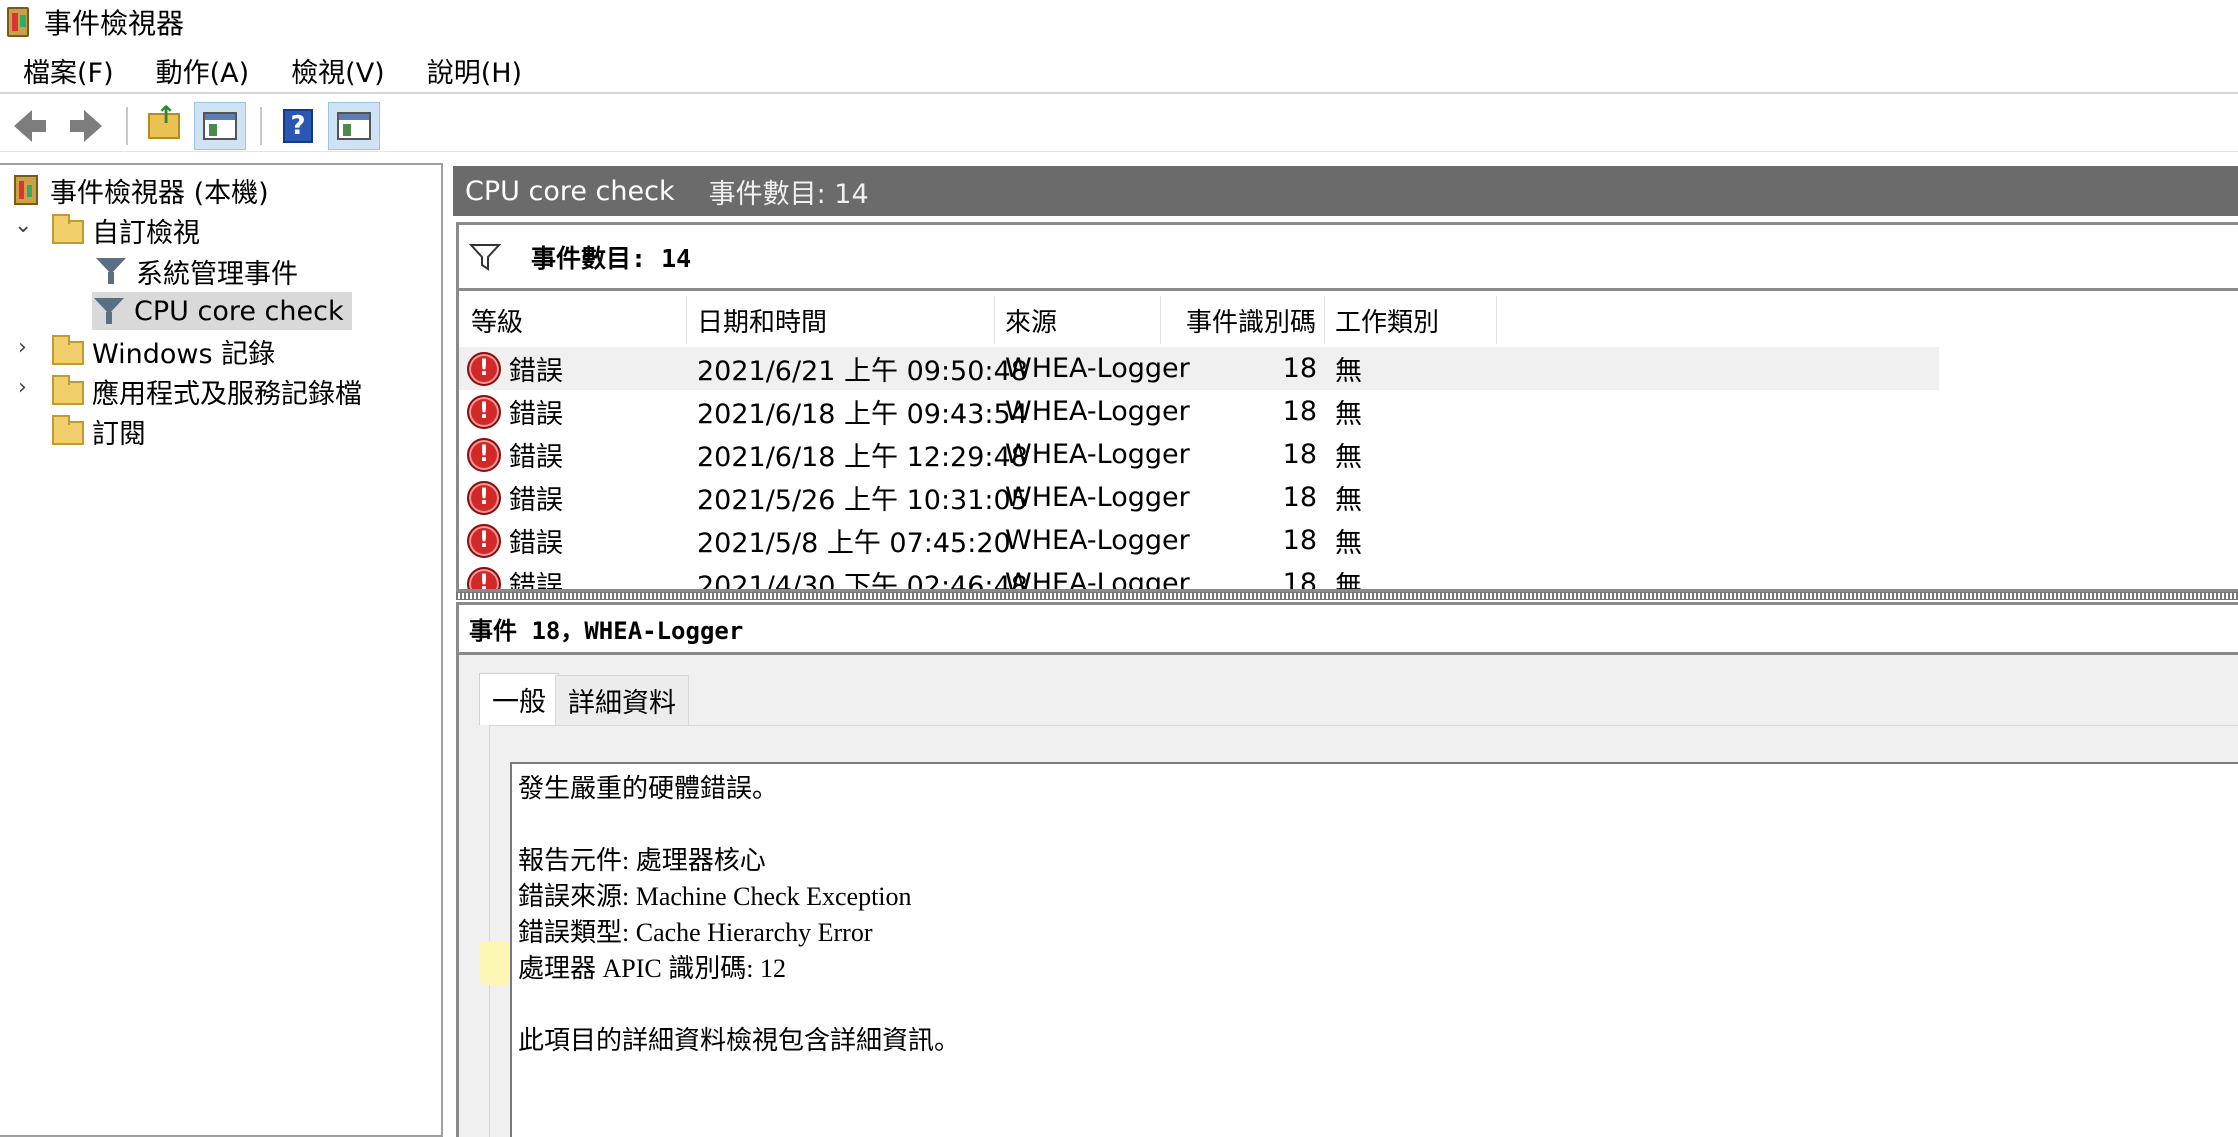  Describe the element at coordinates (854, 543) in the screenshot. I see `cell-datetime: 2021/5/8 上午 07:45:20` at that location.